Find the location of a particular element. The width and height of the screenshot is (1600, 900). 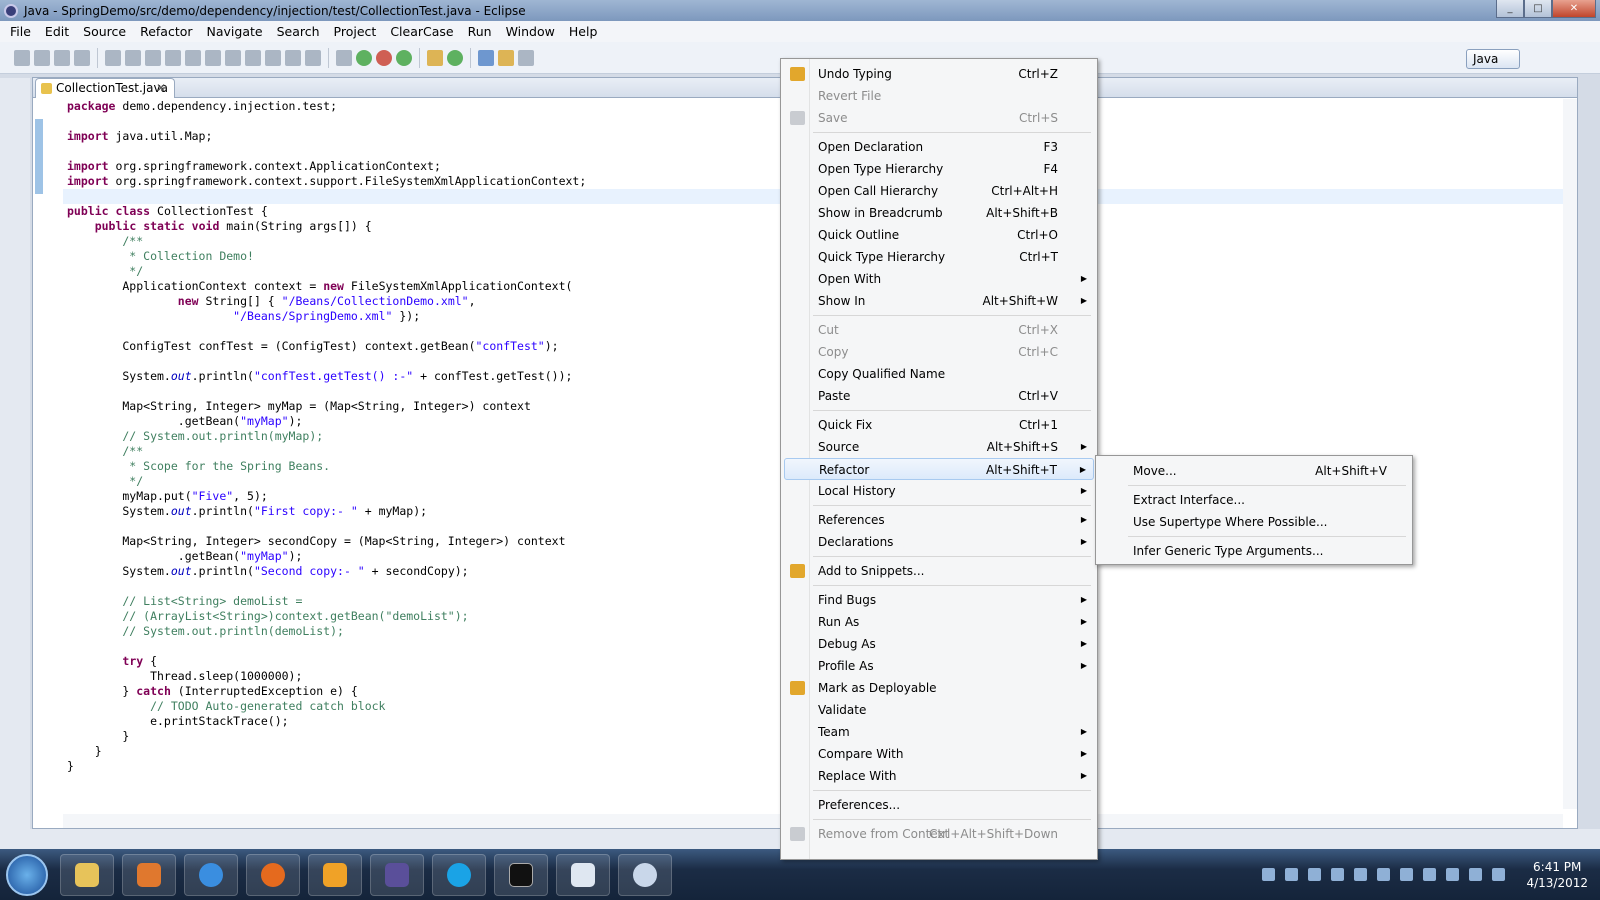

menu-edit: Edit is located at coordinates (57, 31).